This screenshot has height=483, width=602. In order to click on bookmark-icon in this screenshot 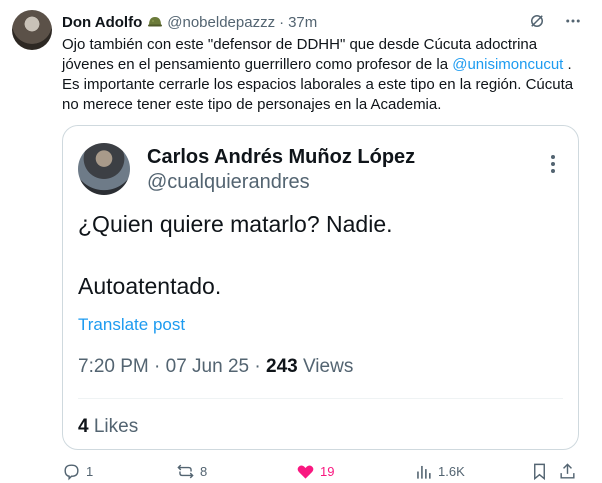, I will do `click(539, 472)`.